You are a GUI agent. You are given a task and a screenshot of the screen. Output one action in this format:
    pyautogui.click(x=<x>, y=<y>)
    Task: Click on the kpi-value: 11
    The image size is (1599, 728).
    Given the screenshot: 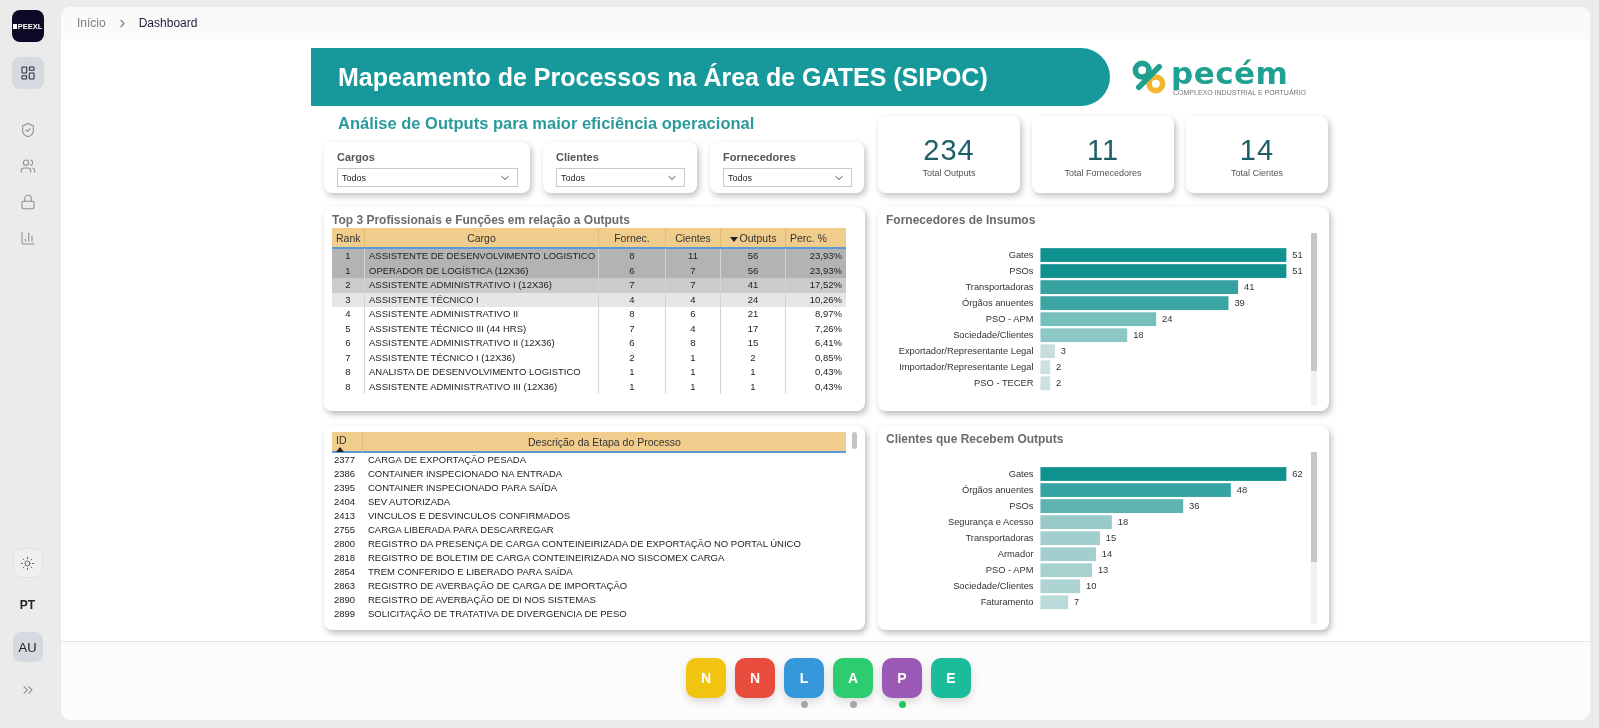 What is the action you would take?
    pyautogui.click(x=1103, y=150)
    